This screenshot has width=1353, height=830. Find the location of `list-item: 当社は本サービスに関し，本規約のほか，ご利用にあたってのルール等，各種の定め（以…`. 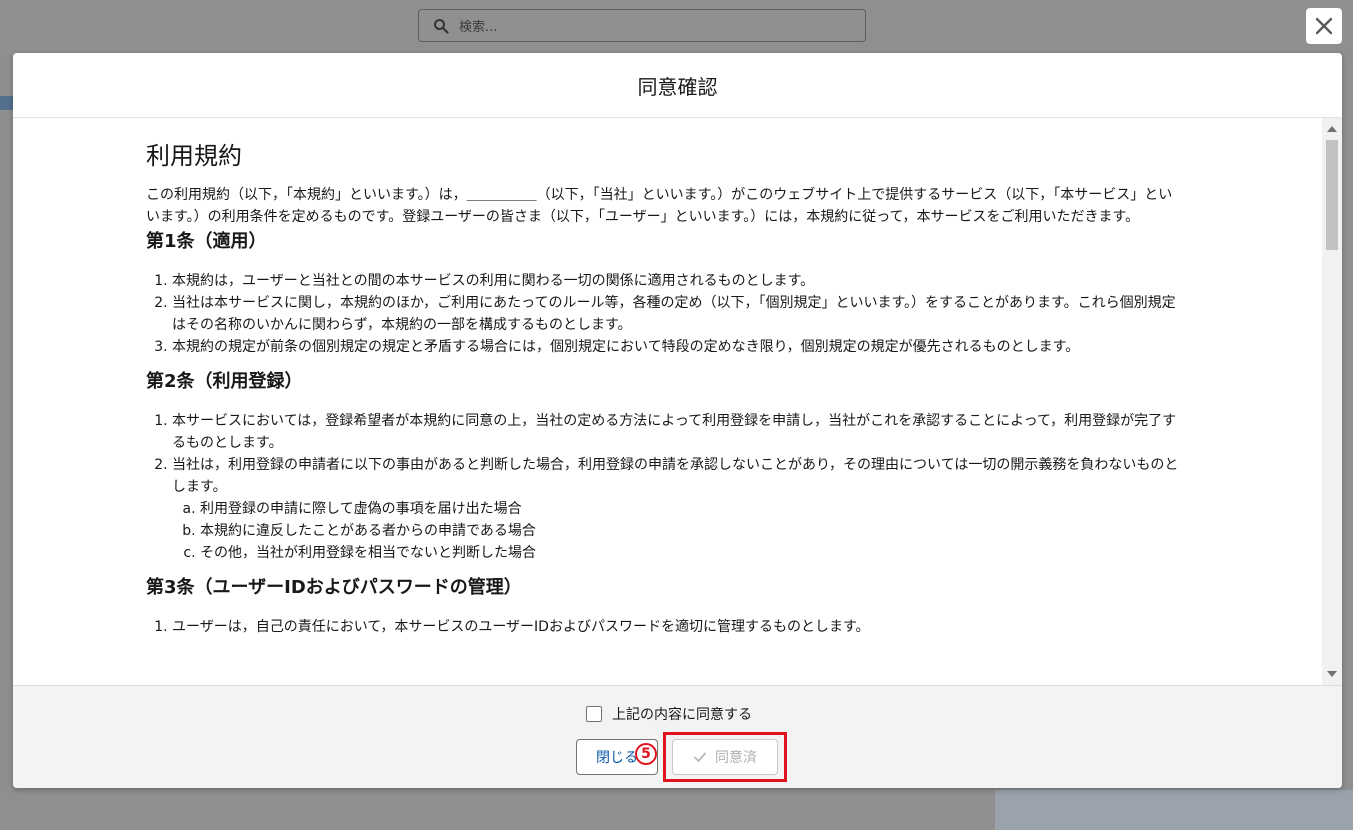

list-item: 当社は本サービスに関し，本規約のほか，ご利用にあたってのルール等，各種の定め（以… is located at coordinates (679, 314).